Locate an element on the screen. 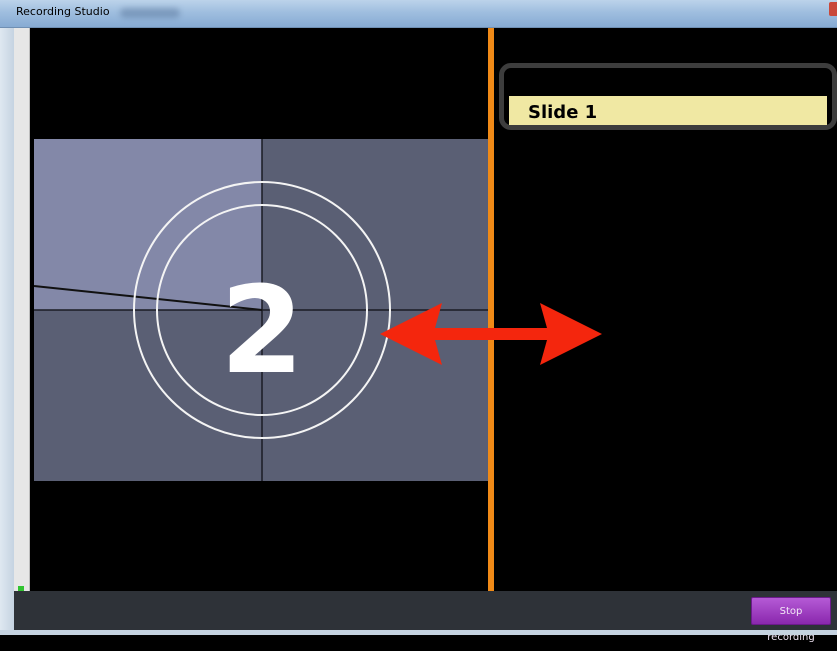 The height and width of the screenshot is (651, 837). title-bar-glare is located at coordinates (150, 13).